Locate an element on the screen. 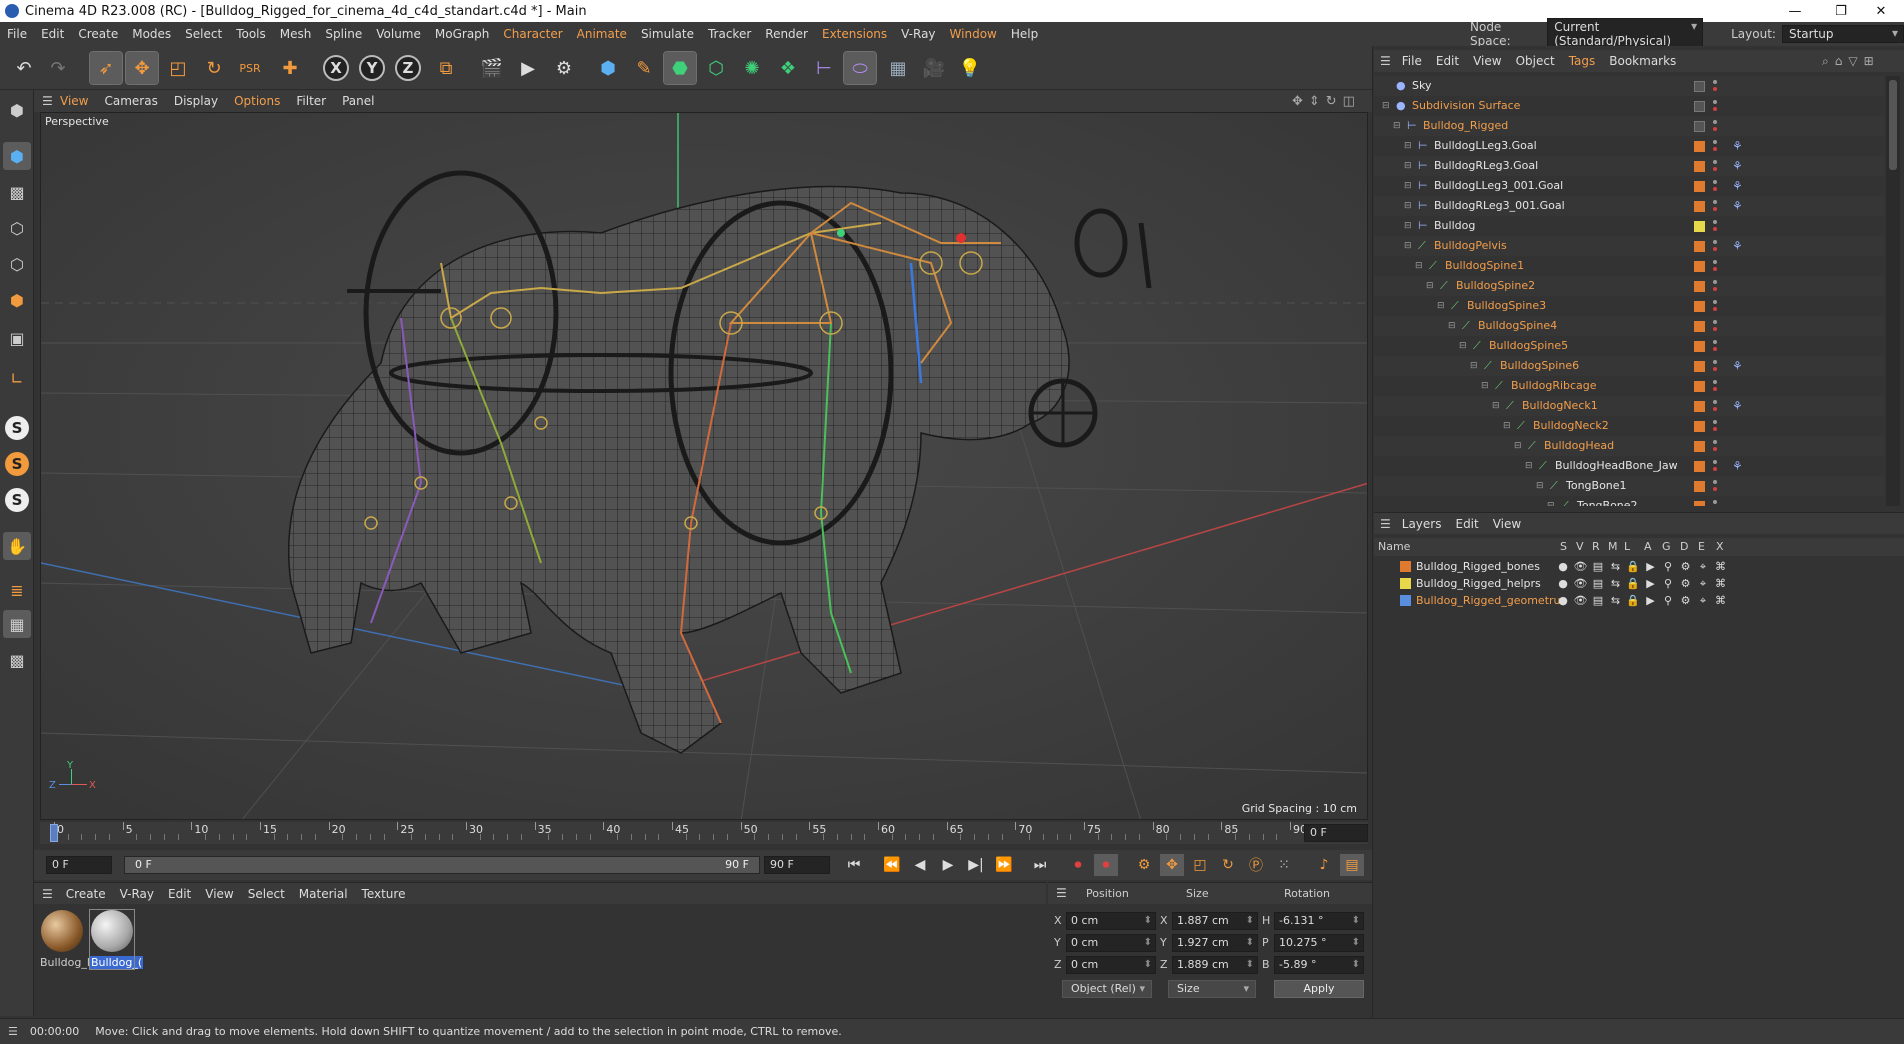 Image resolution: width=1904 pixels, height=1044 pixels. object-row: ⊟ ⟋ BulldogPelvis ⚘ is located at coordinates (1629, 246).